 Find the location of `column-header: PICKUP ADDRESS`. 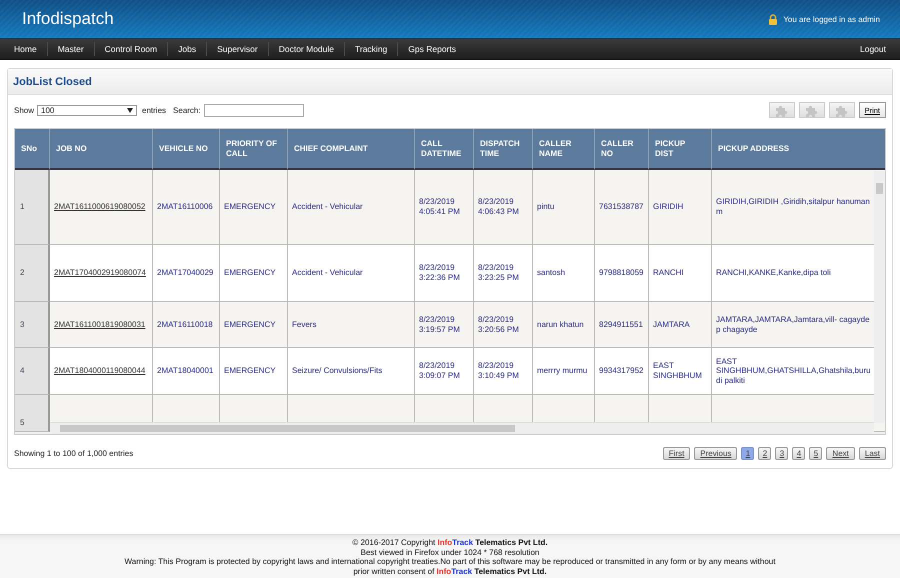

column-header: PICKUP ADDRESS is located at coordinates (798, 149).